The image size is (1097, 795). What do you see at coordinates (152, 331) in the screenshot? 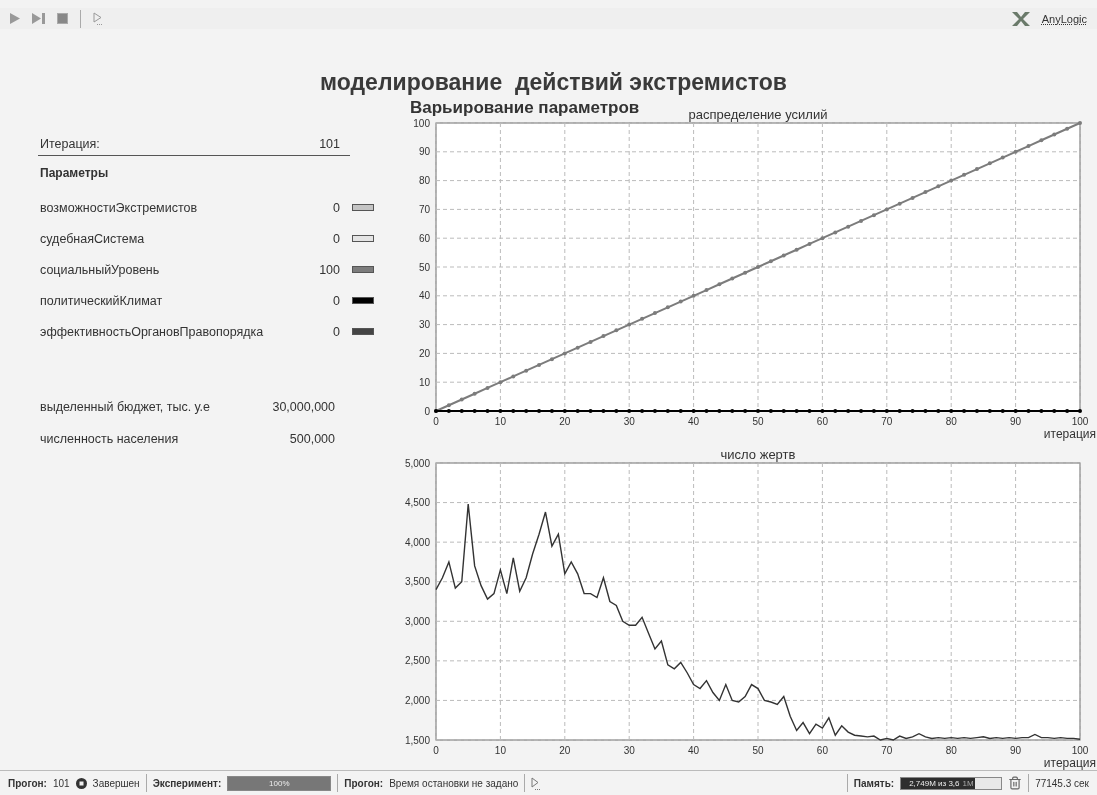
I see `parameter-name: эффективностьОргановПравопорядка` at bounding box center [152, 331].